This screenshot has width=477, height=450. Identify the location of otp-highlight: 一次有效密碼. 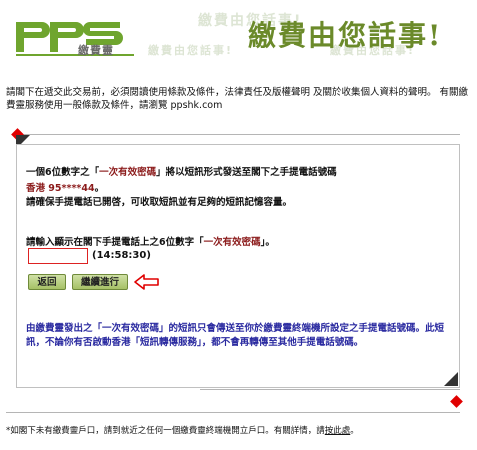
(128, 172).